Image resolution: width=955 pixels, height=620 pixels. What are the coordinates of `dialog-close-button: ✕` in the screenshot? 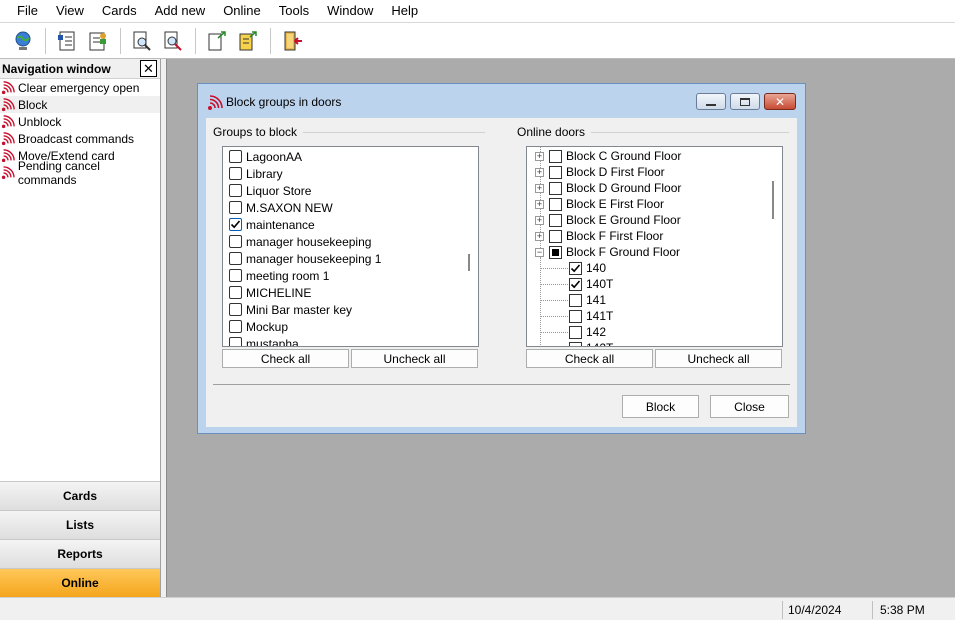 It's located at (780, 101).